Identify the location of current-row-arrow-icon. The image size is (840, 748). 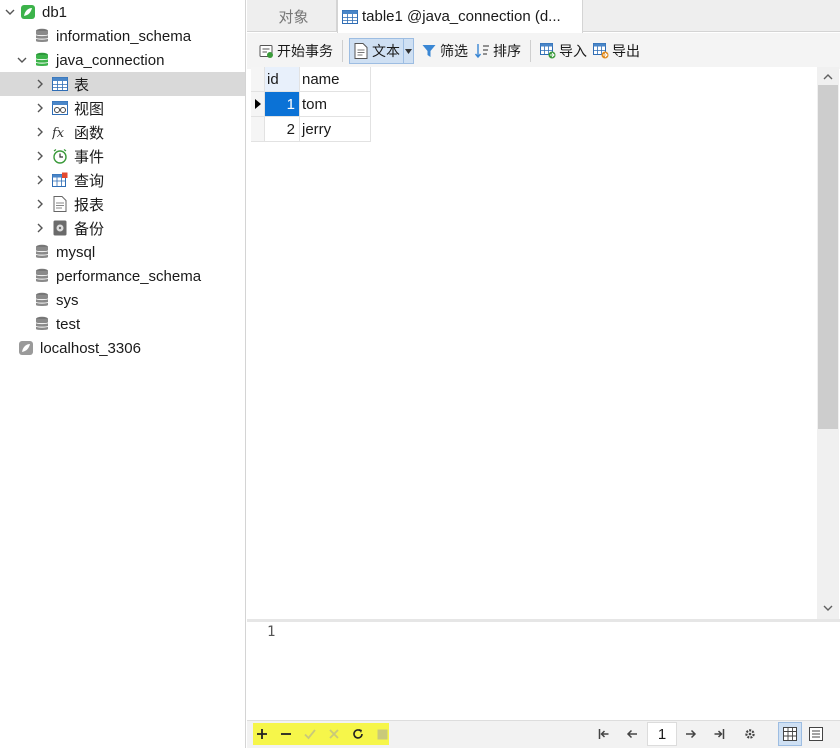
(257, 104).